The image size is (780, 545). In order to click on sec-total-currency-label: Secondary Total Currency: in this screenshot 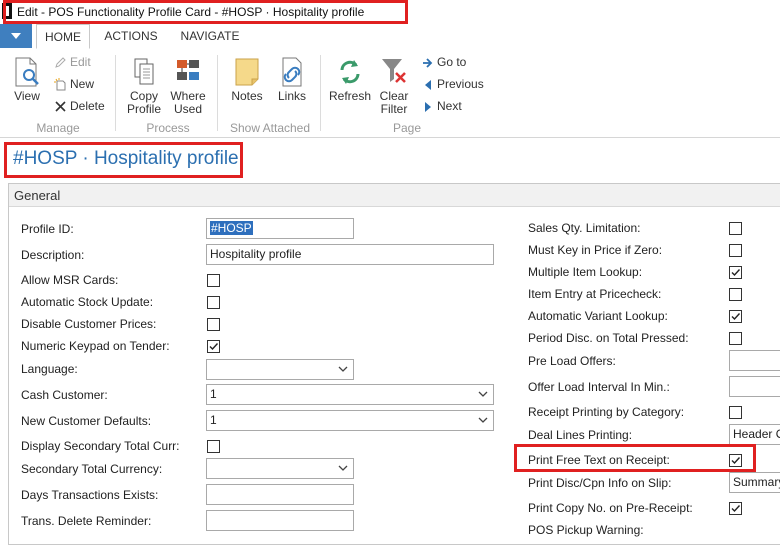, I will do `click(92, 469)`.